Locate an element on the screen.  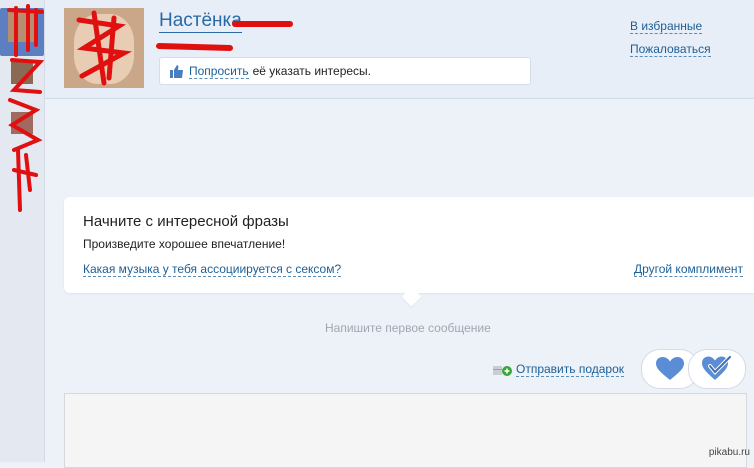
other-compliment-link: Другой комплимент is located at coordinates (688, 269).